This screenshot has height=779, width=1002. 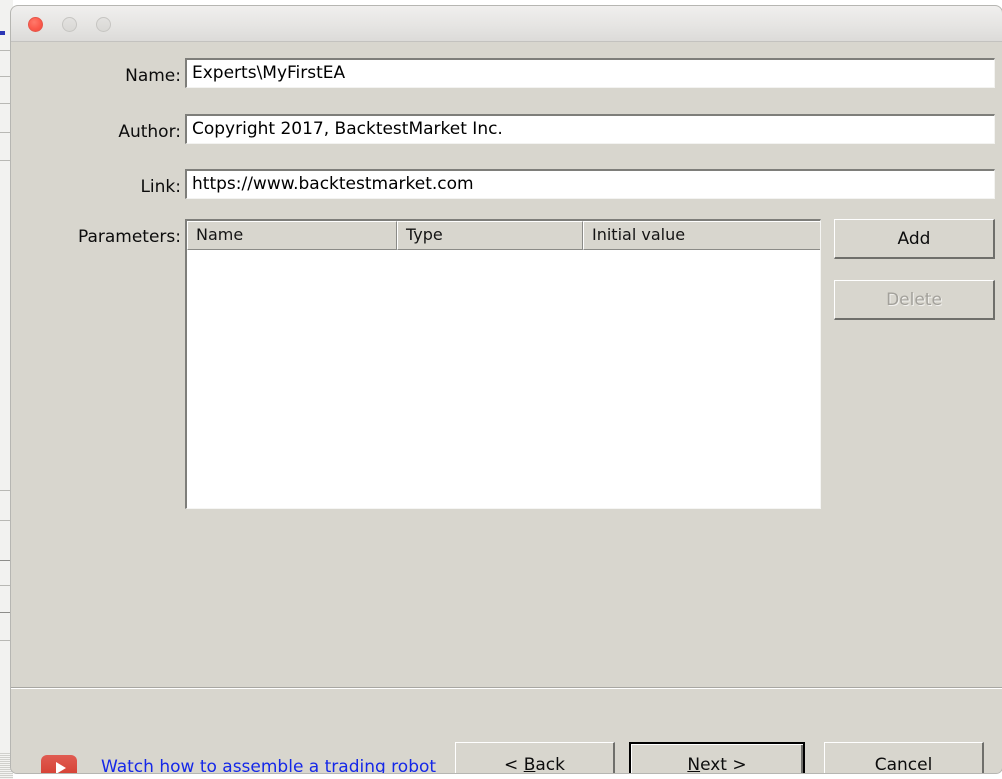 What do you see at coordinates (149, 132) in the screenshot?
I see `author-label: Author:` at bounding box center [149, 132].